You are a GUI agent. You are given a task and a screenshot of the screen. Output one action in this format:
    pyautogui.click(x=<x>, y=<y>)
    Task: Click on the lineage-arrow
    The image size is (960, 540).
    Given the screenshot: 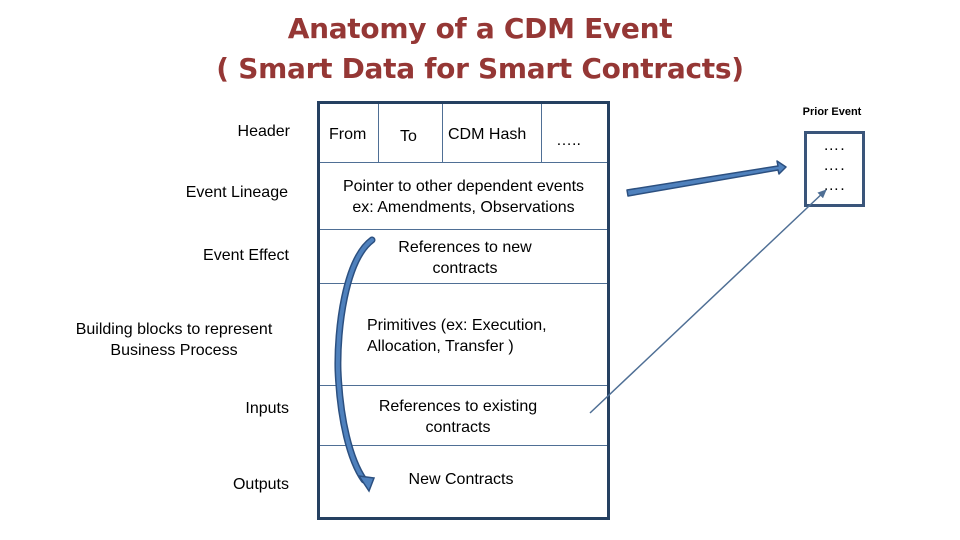 What is the action you would take?
    pyautogui.click(x=706, y=178)
    